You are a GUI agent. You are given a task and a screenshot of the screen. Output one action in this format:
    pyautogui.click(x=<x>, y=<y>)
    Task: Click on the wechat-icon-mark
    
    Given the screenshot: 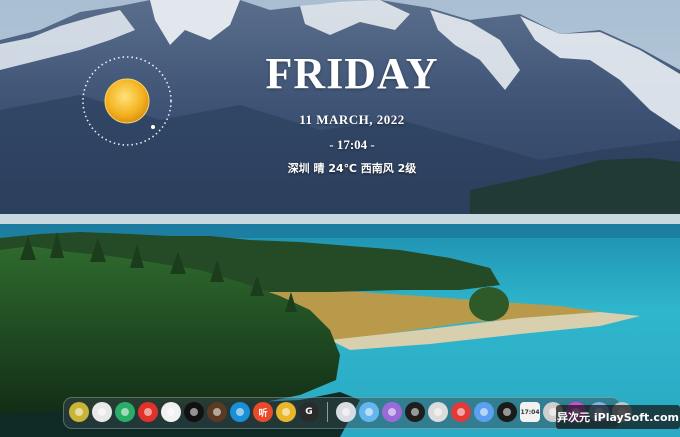 What is the action you would take?
    pyautogui.click(x=125, y=412)
    